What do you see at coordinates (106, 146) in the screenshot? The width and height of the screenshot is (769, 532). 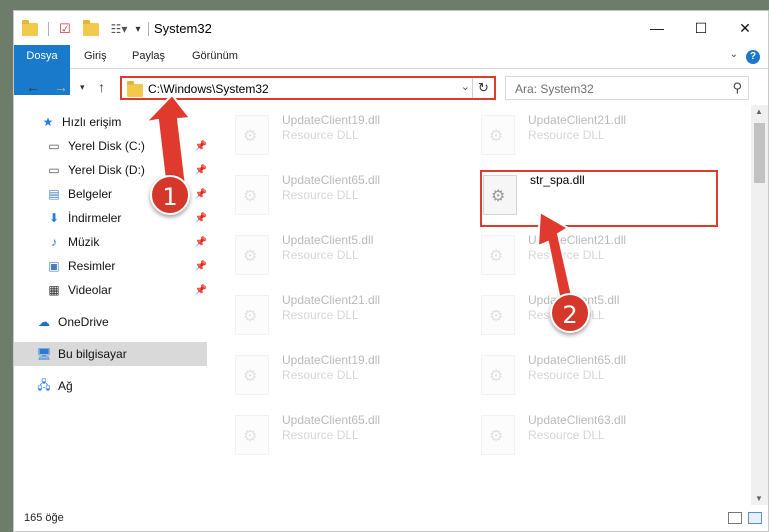 I see `sidebar-item-label: Yerel Disk (C:)` at bounding box center [106, 146].